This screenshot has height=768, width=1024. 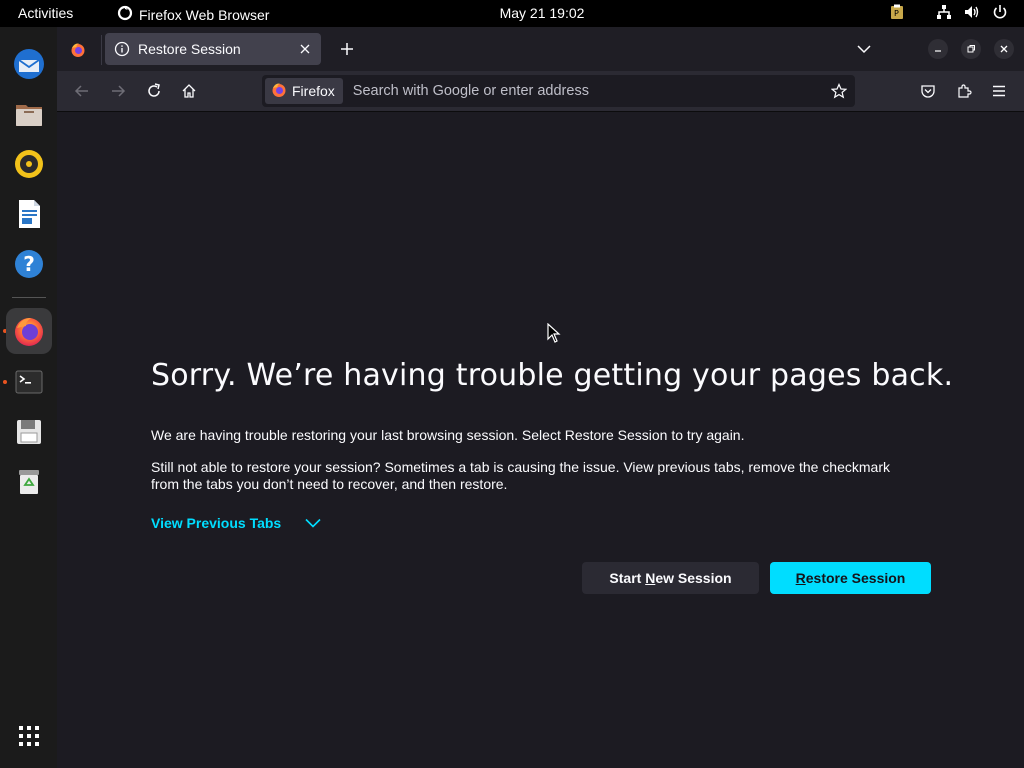 I want to click on app-menu-button, so click(x=999, y=91).